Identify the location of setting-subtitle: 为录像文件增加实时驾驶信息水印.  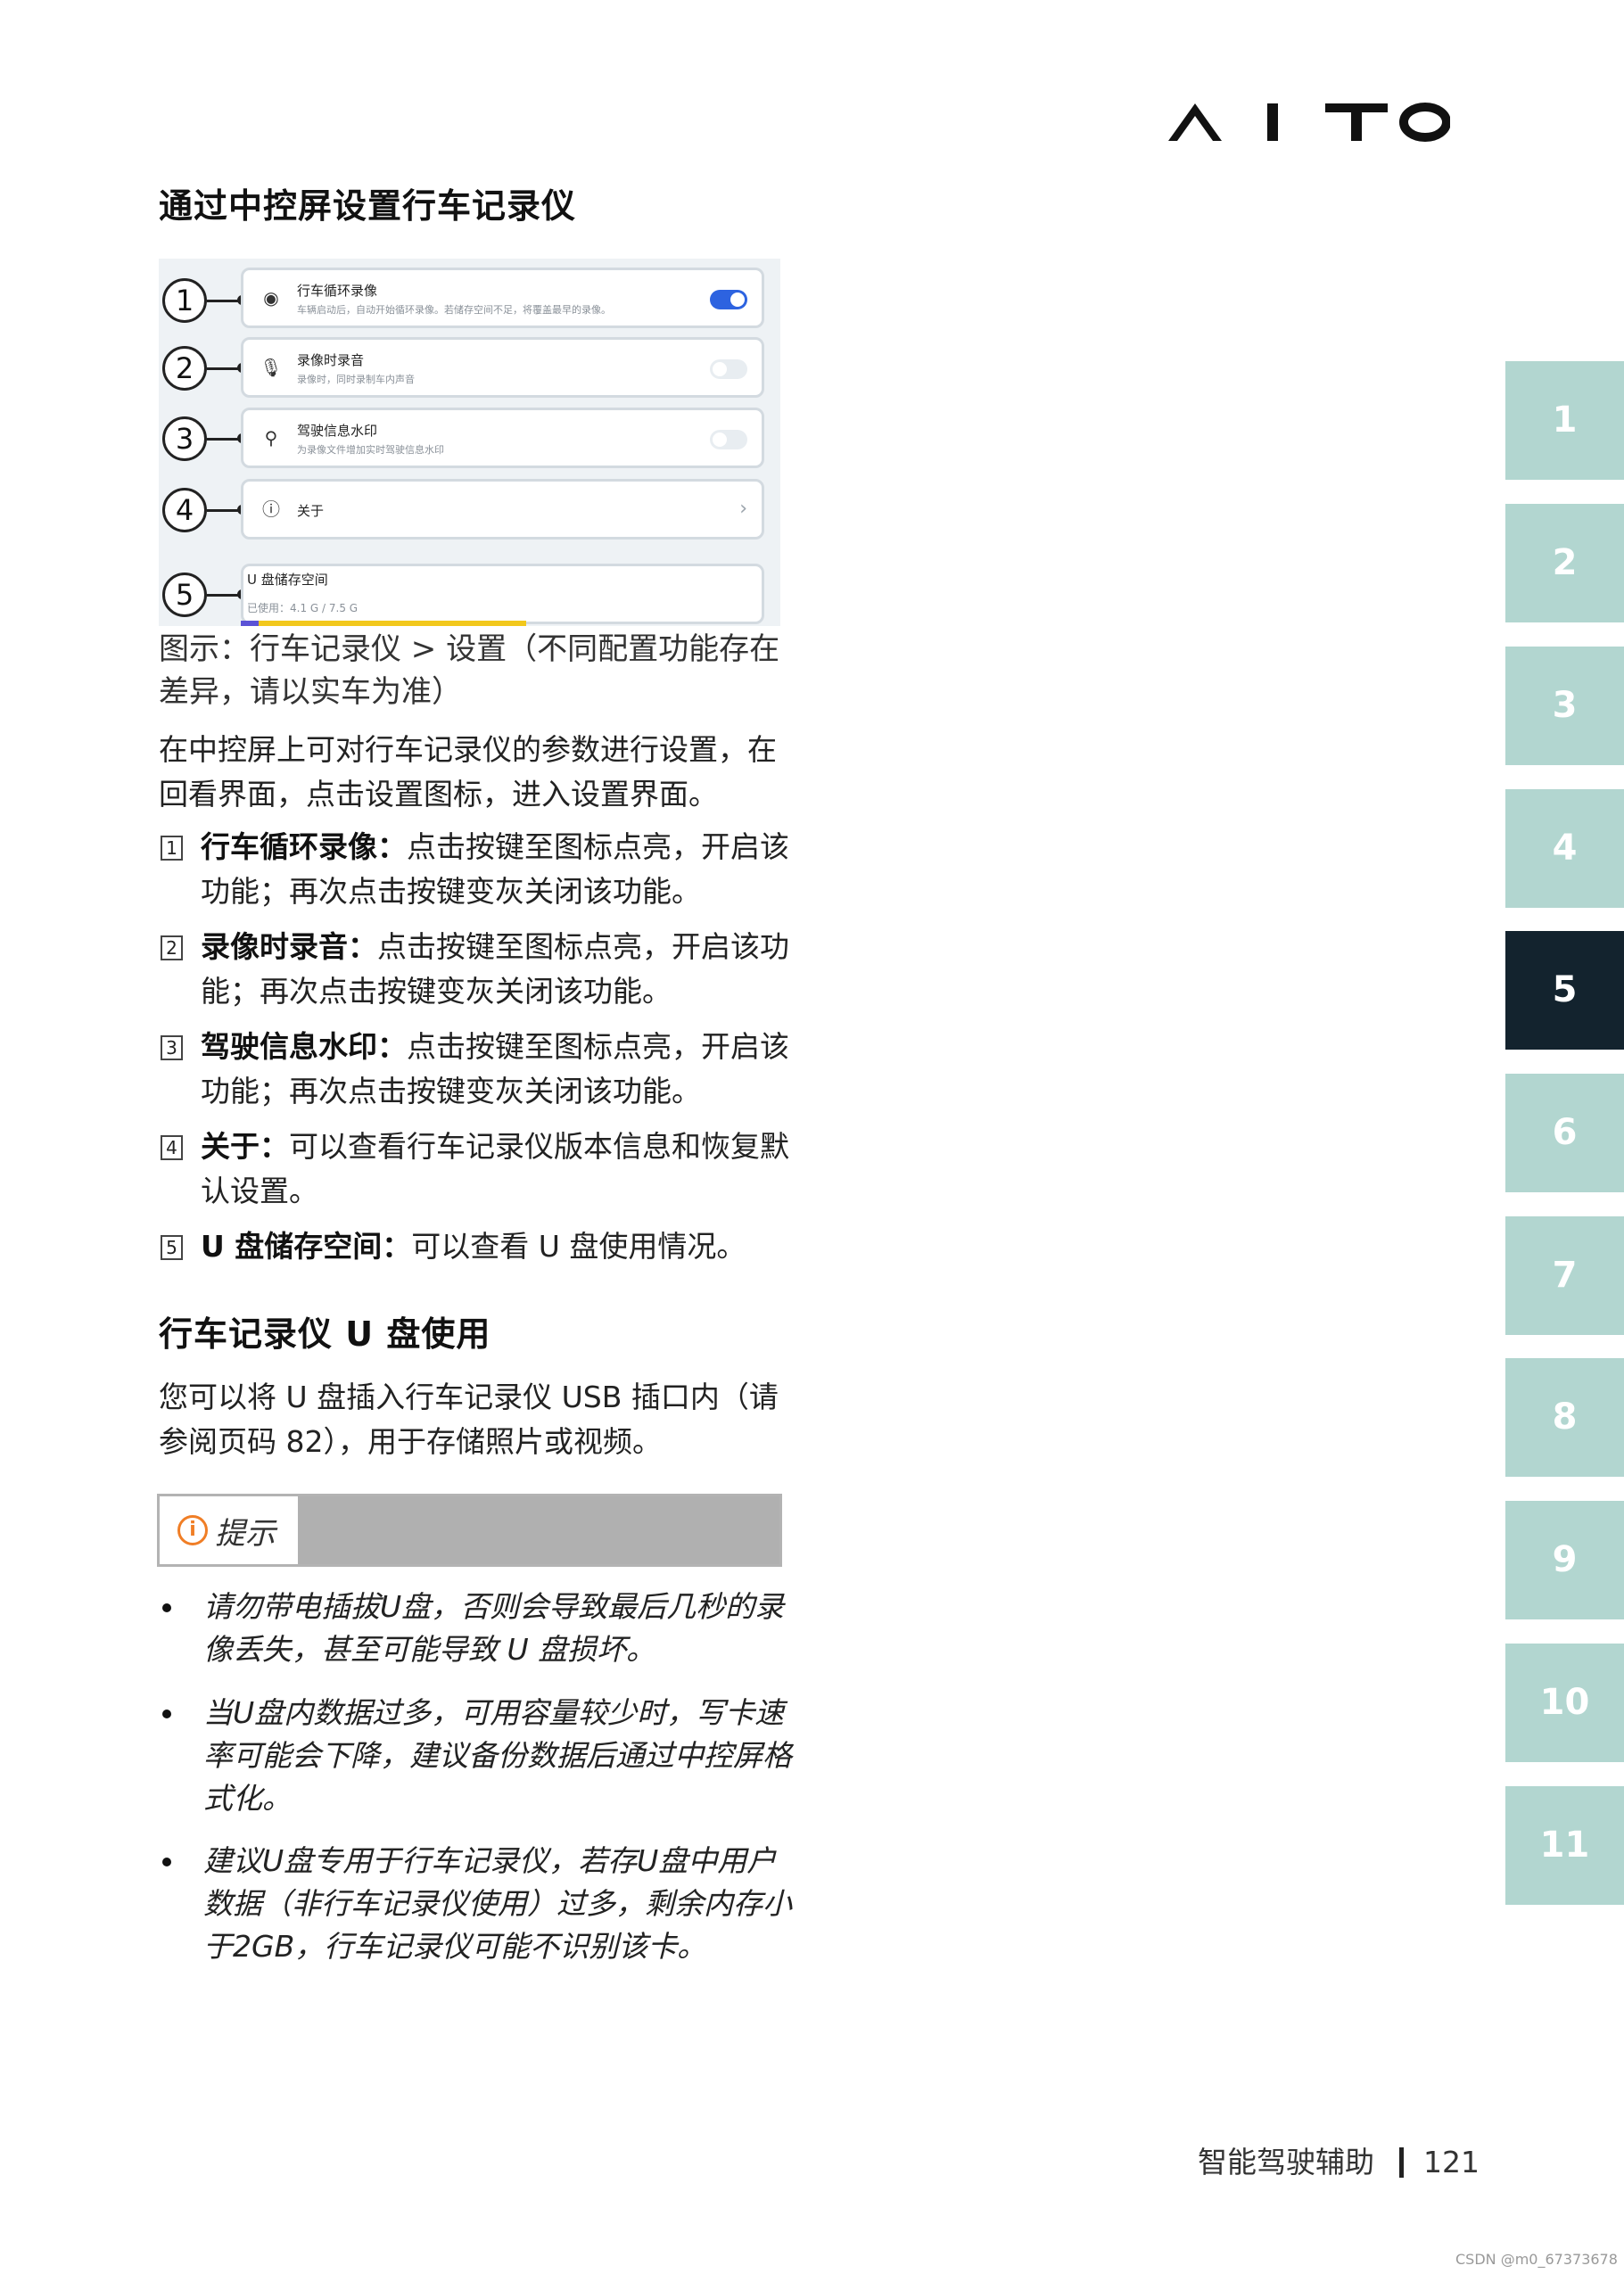
(370, 450).